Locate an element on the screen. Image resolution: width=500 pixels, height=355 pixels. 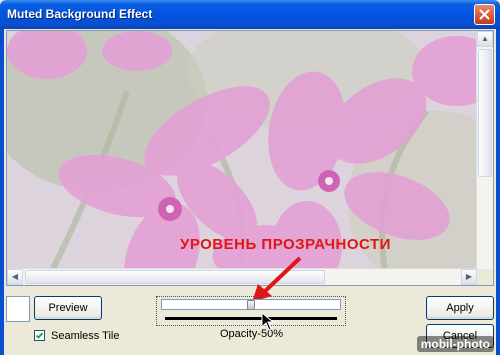
window-frame-right is located at coordinates (498, 192).